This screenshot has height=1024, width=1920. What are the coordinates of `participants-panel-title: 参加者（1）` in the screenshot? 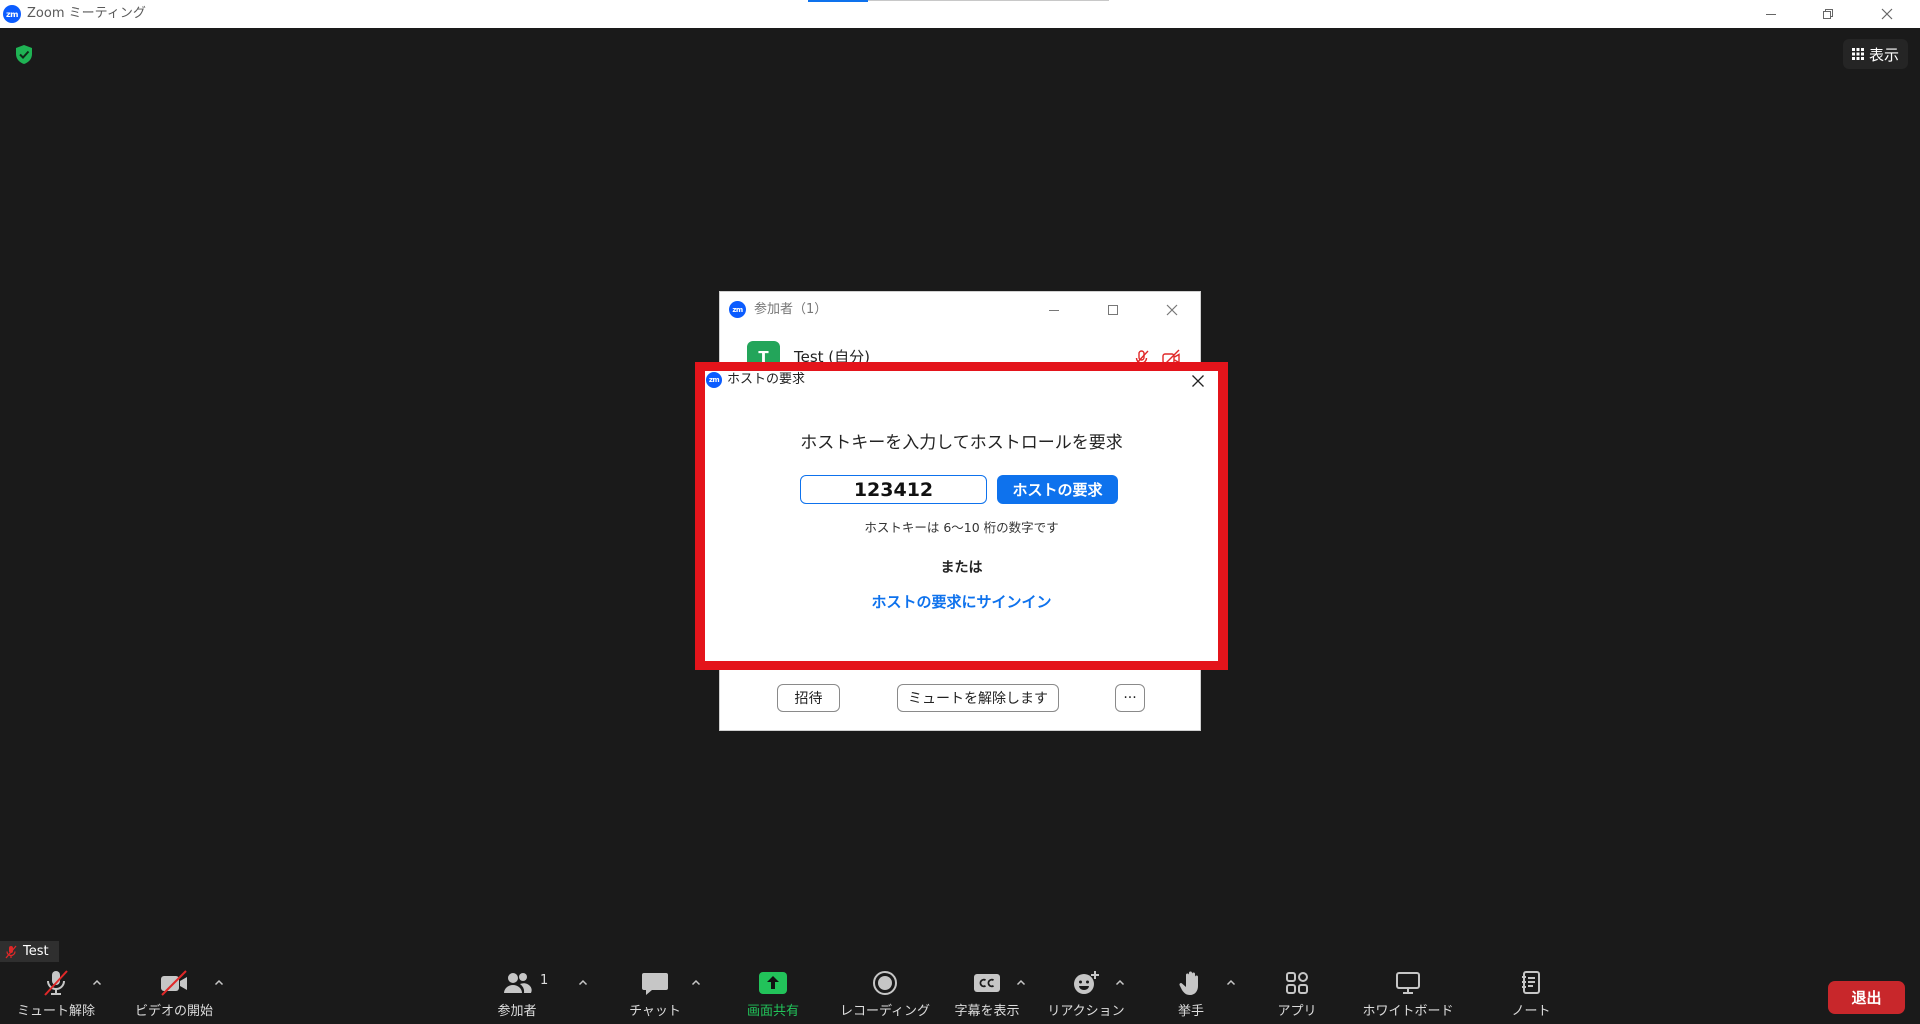 It's located at (791, 309).